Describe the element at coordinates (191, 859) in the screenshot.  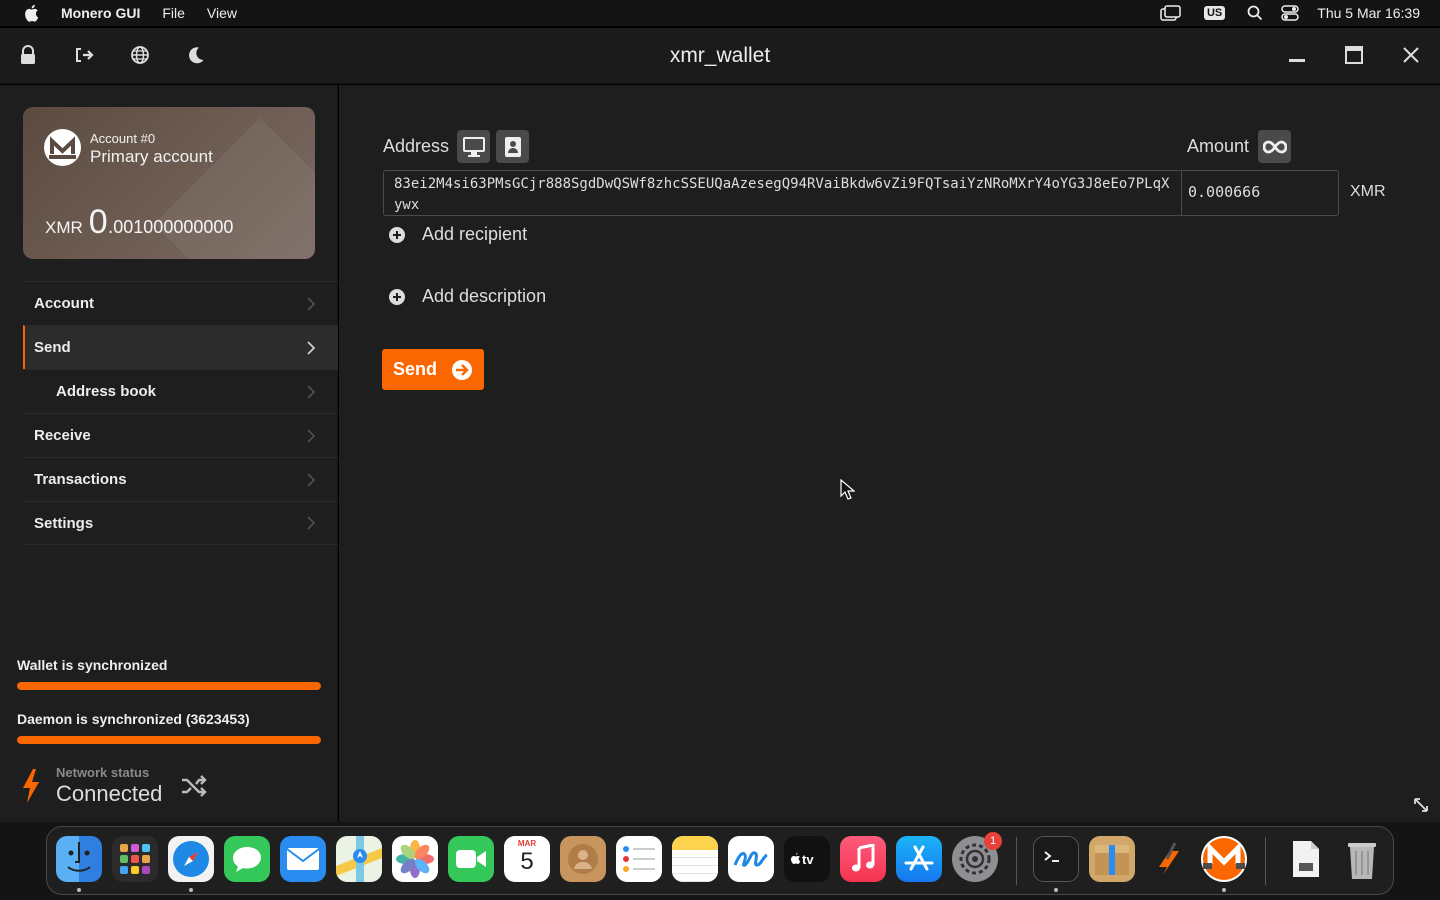
I see `safari-icon` at that location.